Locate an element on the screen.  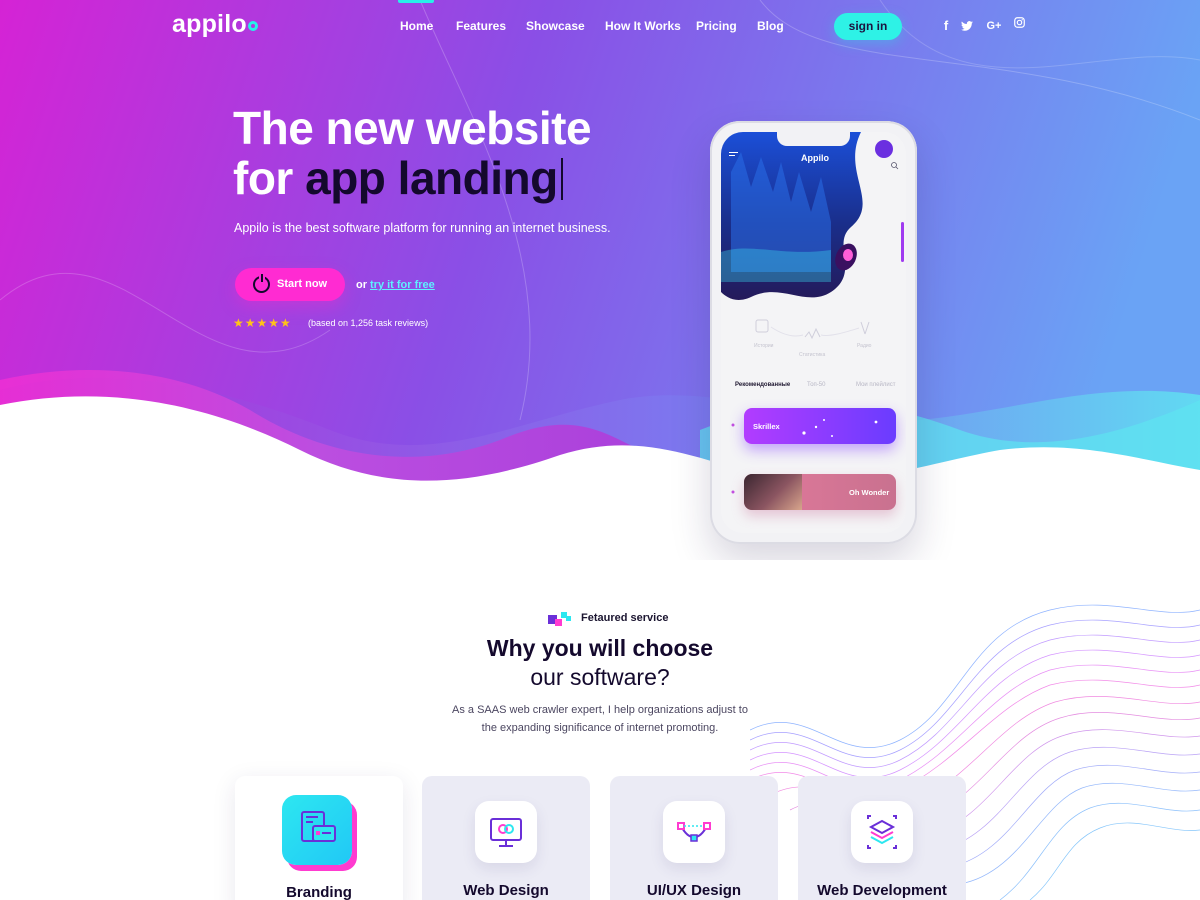
sign-in-button: sign in is located at coordinates (868, 26).